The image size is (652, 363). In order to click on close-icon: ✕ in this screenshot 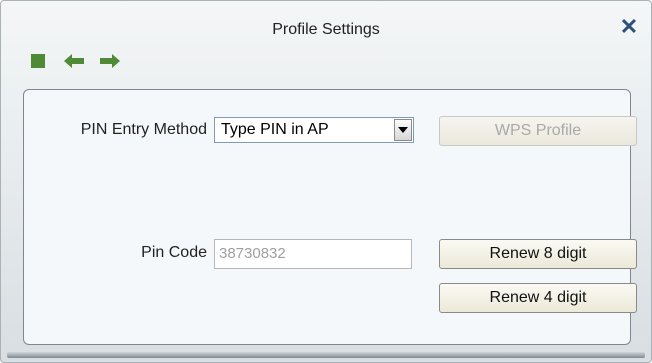, I will do `click(629, 27)`.